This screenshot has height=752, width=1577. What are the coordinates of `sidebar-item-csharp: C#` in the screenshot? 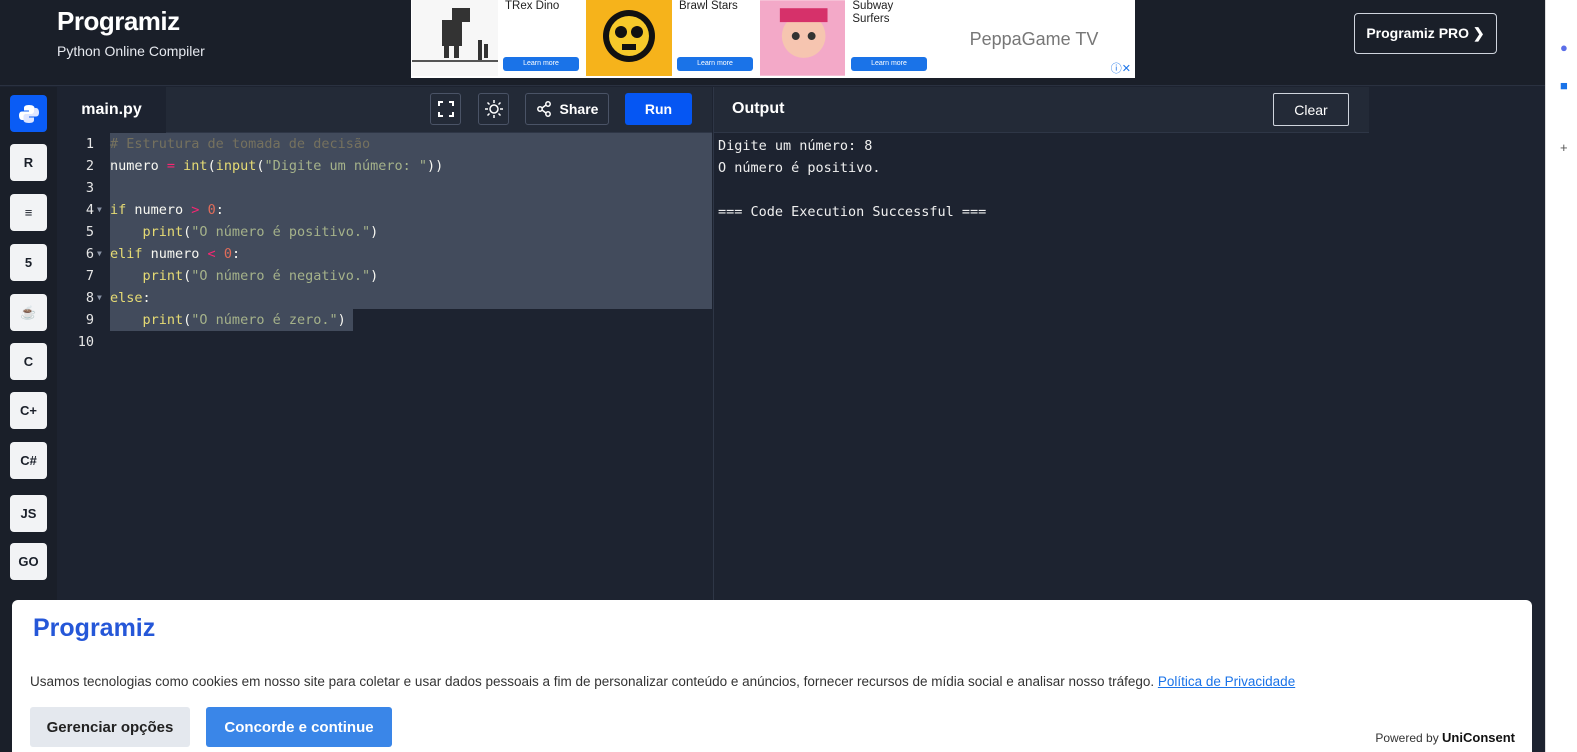 It's located at (28, 460).